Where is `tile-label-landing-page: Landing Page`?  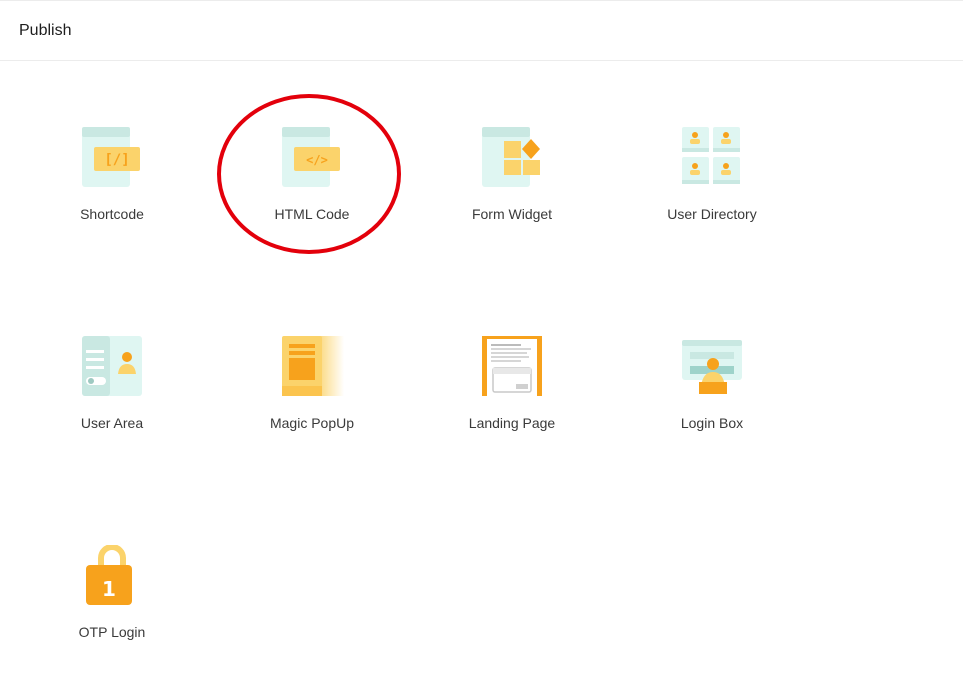
tile-label-landing-page: Landing Page is located at coordinates (512, 423).